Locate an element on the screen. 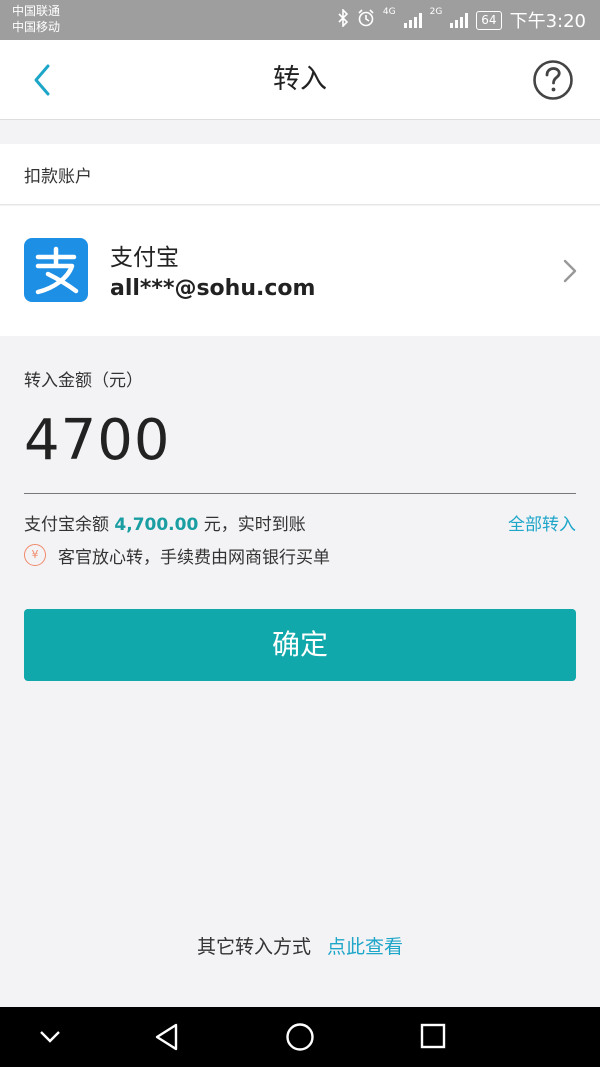 This screenshot has width=600, height=1067. home-circle-icon is located at coordinates (300, 1037).